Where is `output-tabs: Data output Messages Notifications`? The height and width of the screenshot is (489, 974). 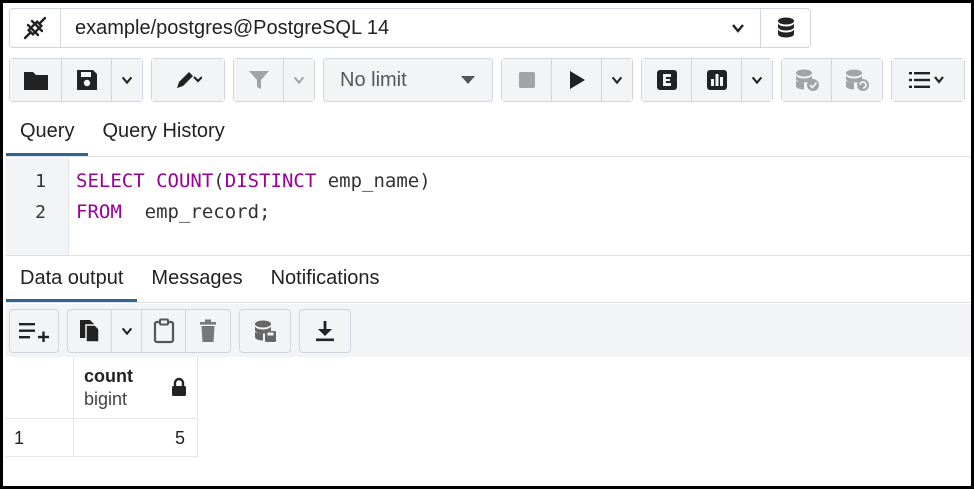 output-tabs: Data output Messages Notifications is located at coordinates (488, 279).